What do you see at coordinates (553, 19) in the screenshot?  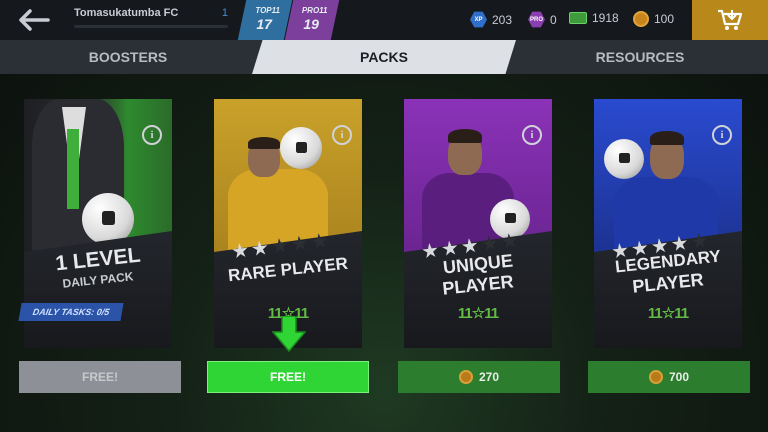 I see `pro-value: 0` at bounding box center [553, 19].